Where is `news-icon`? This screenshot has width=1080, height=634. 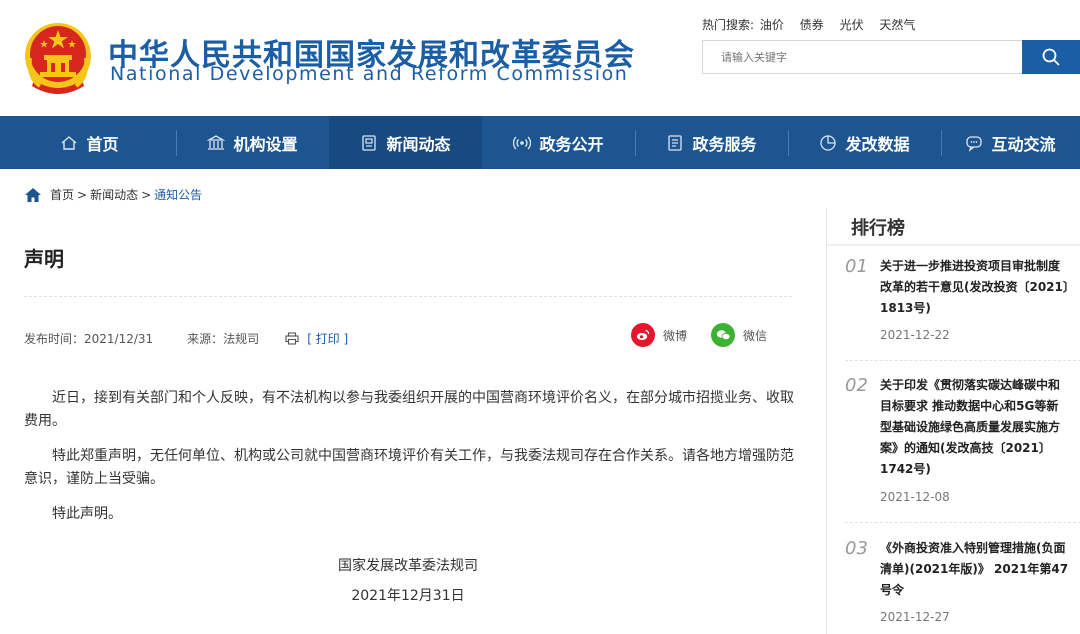 news-icon is located at coordinates (369, 143).